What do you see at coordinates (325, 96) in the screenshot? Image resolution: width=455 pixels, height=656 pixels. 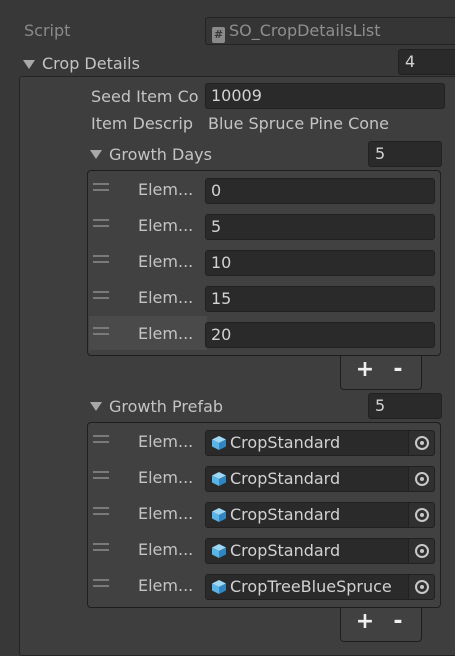 I see `seed-item-code-field: 10009` at bounding box center [325, 96].